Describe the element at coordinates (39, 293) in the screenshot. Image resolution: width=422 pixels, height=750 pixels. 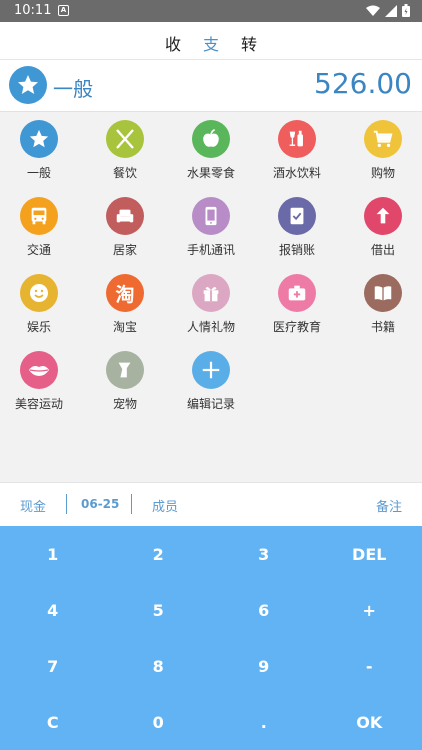
I see `smile-icon` at that location.